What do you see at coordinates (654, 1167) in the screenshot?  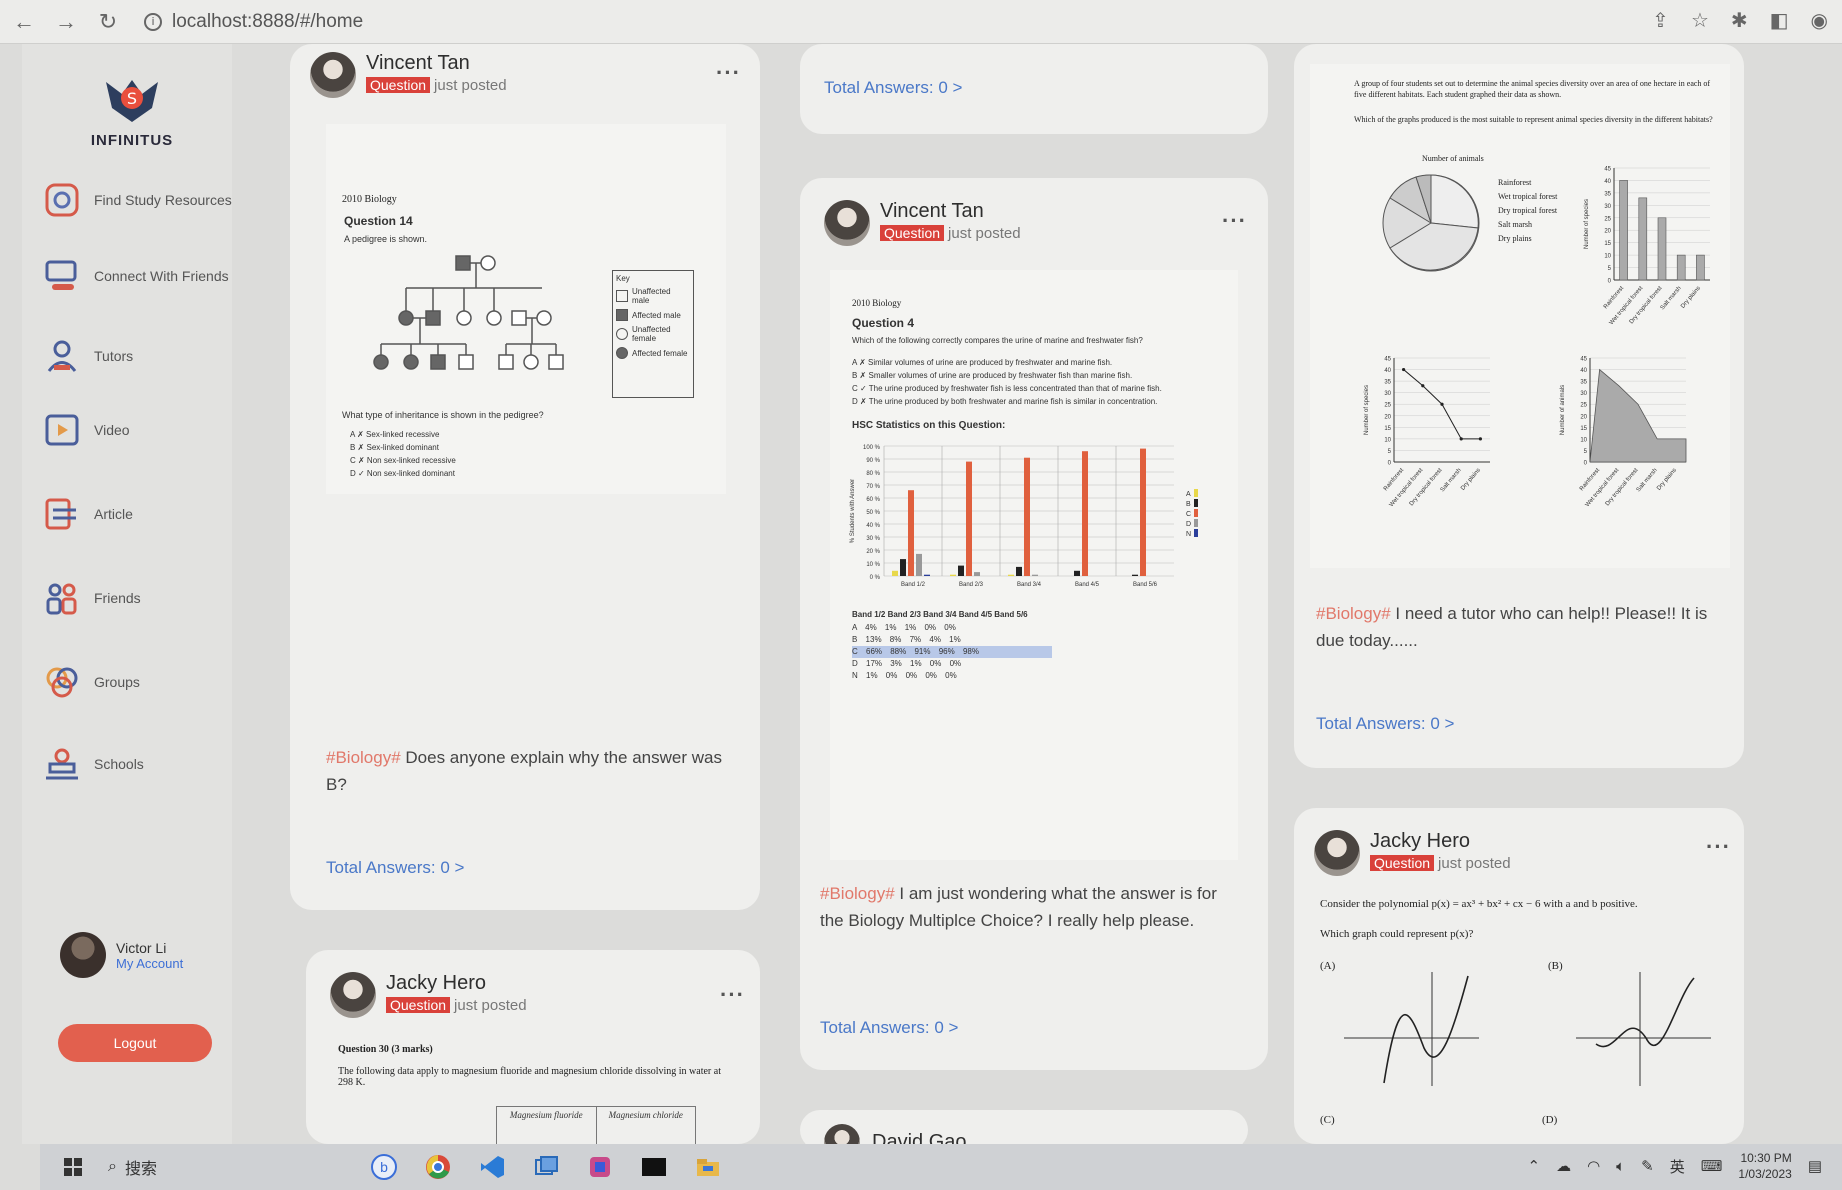 I see `terminal-icon` at bounding box center [654, 1167].